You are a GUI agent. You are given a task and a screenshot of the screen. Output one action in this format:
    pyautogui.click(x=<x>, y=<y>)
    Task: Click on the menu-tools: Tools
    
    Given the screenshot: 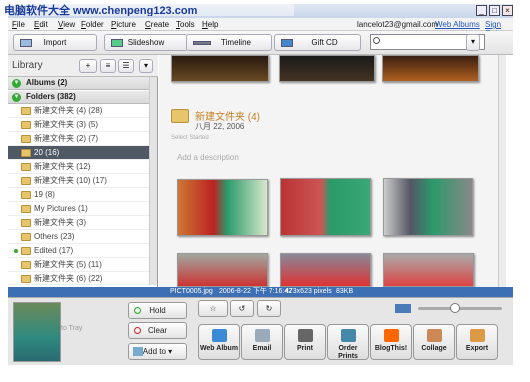 What is the action you would take?
    pyautogui.click(x=185, y=24)
    